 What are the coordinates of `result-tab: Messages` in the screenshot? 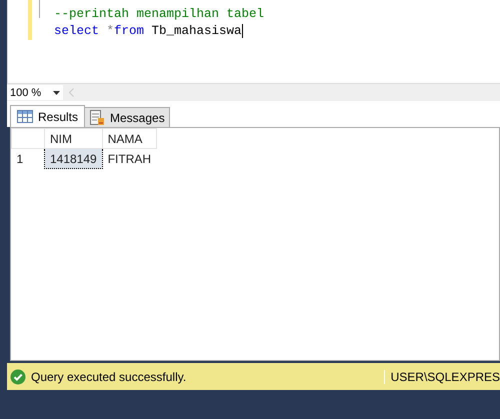 It's located at (127, 117).